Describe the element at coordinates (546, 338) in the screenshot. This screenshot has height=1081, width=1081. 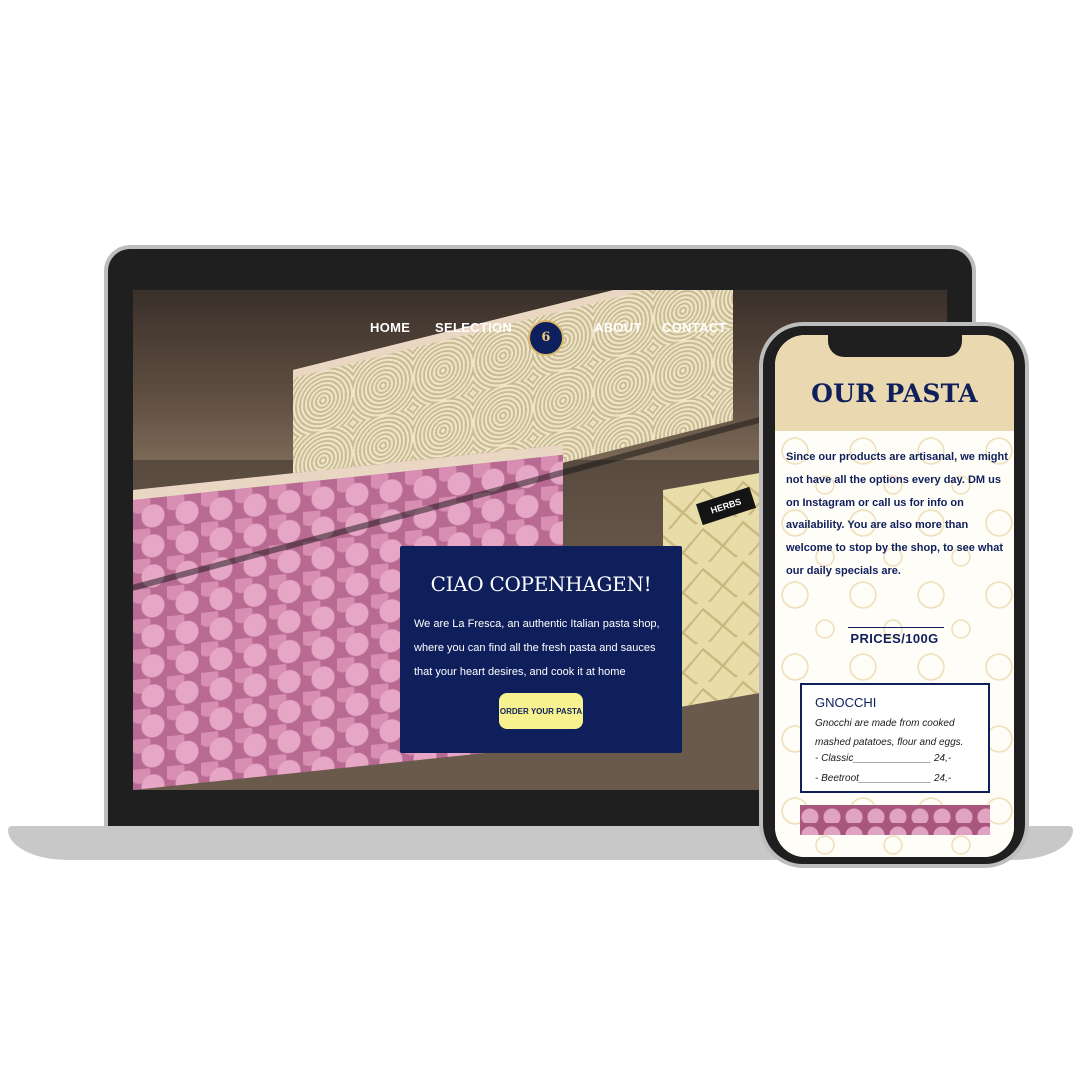
I see `brand-logo: 6` at that location.